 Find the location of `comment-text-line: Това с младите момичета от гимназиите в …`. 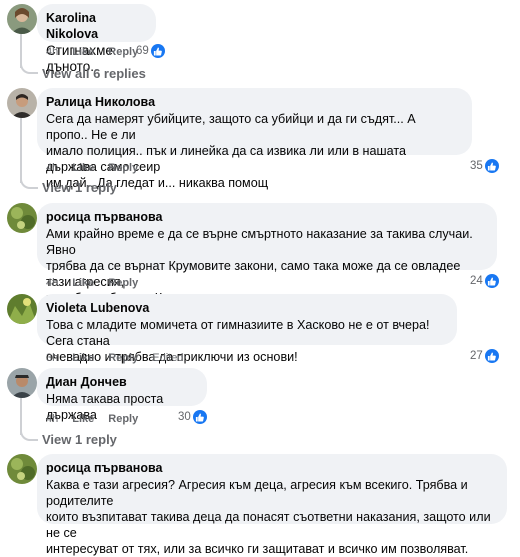

comment-text-line: Това с младите момичета от гимназиите в … is located at coordinates (238, 333).